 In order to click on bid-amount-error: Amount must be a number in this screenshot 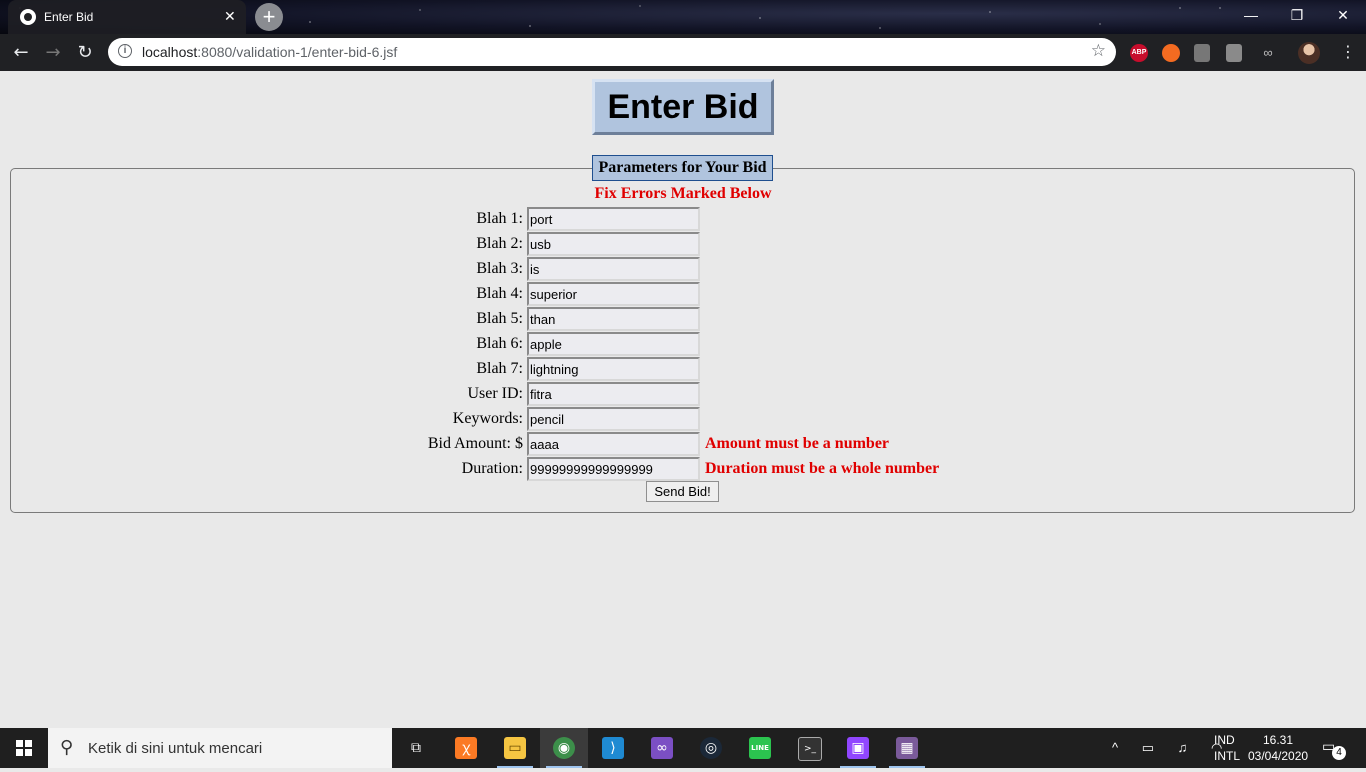, I will do `click(797, 443)`.